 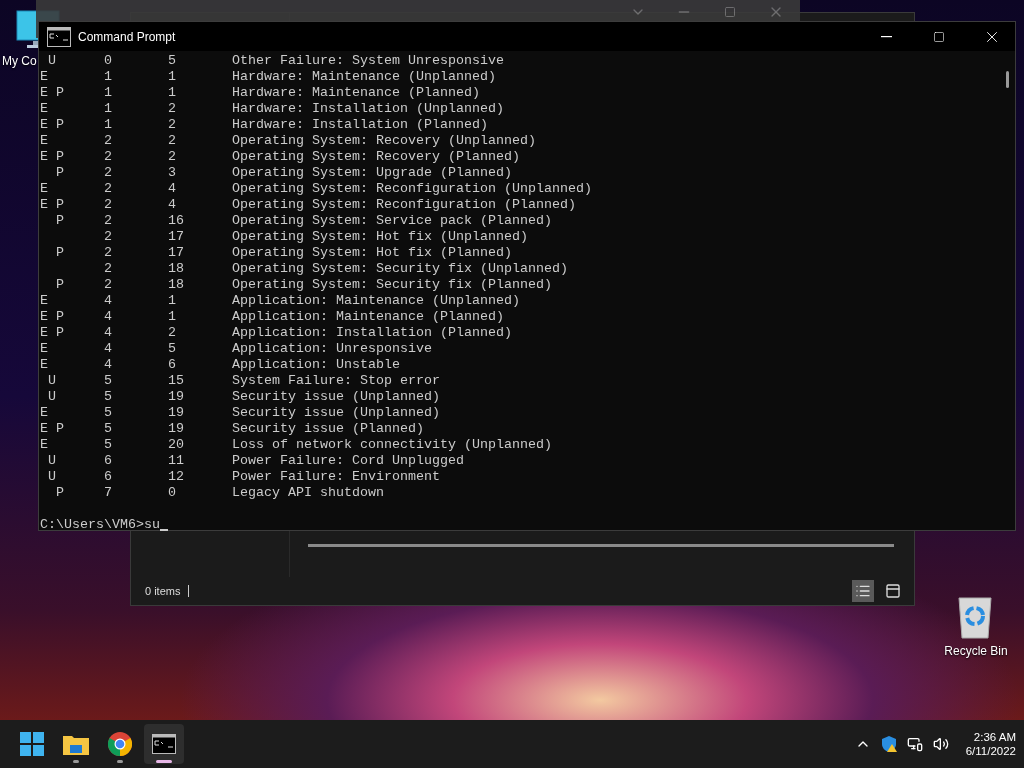 I want to click on console-line: U 6 12 Power Failure: Environment, so click(x=244, y=477).